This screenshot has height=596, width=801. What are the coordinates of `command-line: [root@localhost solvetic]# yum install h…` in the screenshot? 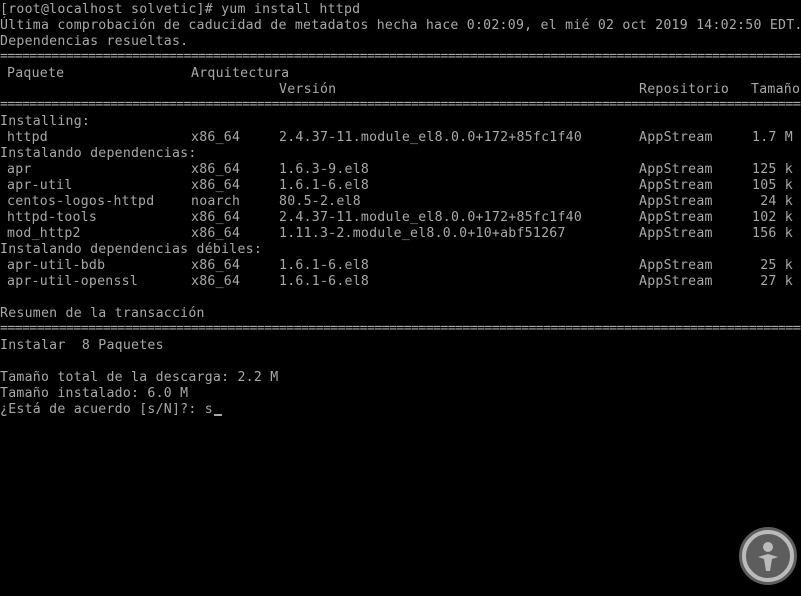 It's located at (180, 9).